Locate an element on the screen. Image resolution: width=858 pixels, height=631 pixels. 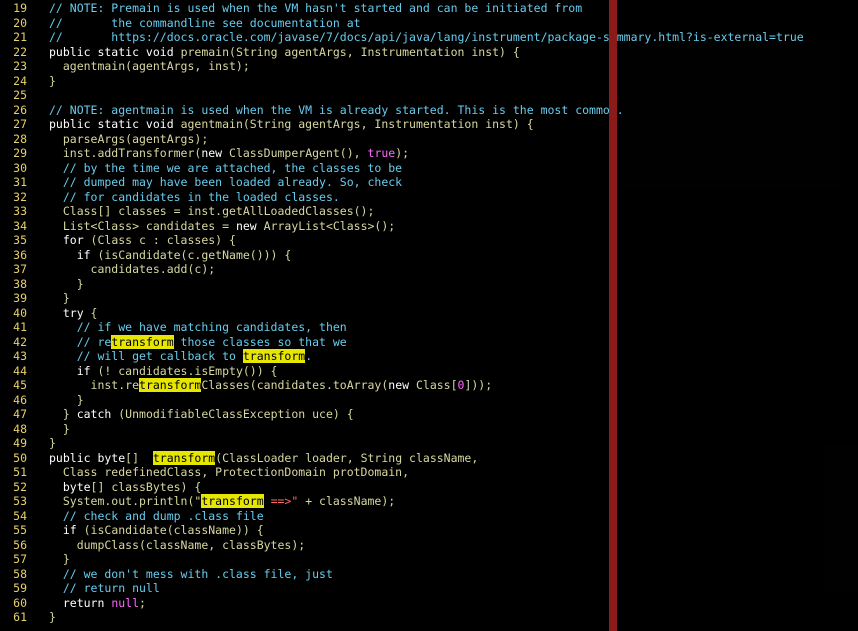
code-line: 37 candidates.add(c); is located at coordinates (107, 269).